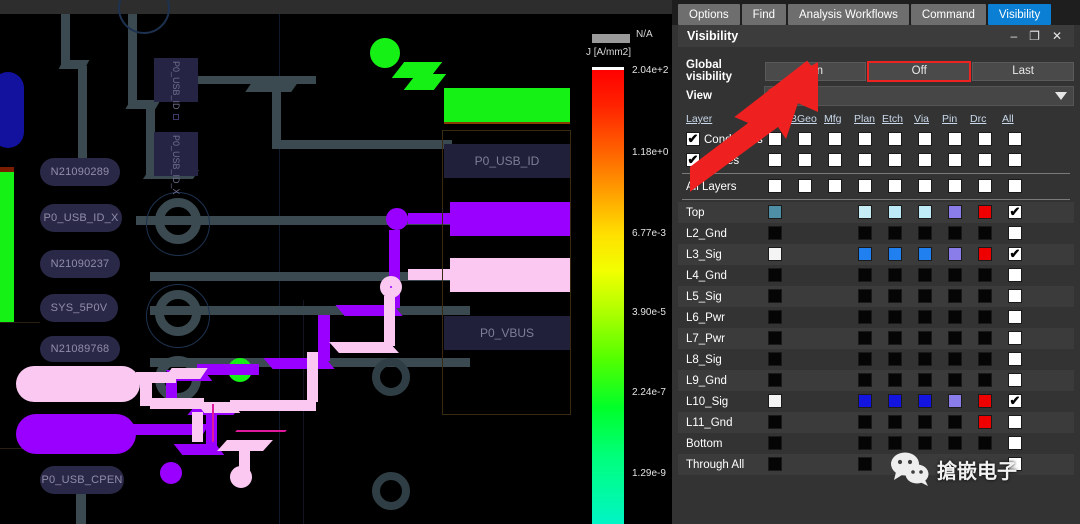 This screenshot has width=1080, height=524. Describe the element at coordinates (876, 380) in the screenshot. I see `table-row: L9_Gnd` at that location.